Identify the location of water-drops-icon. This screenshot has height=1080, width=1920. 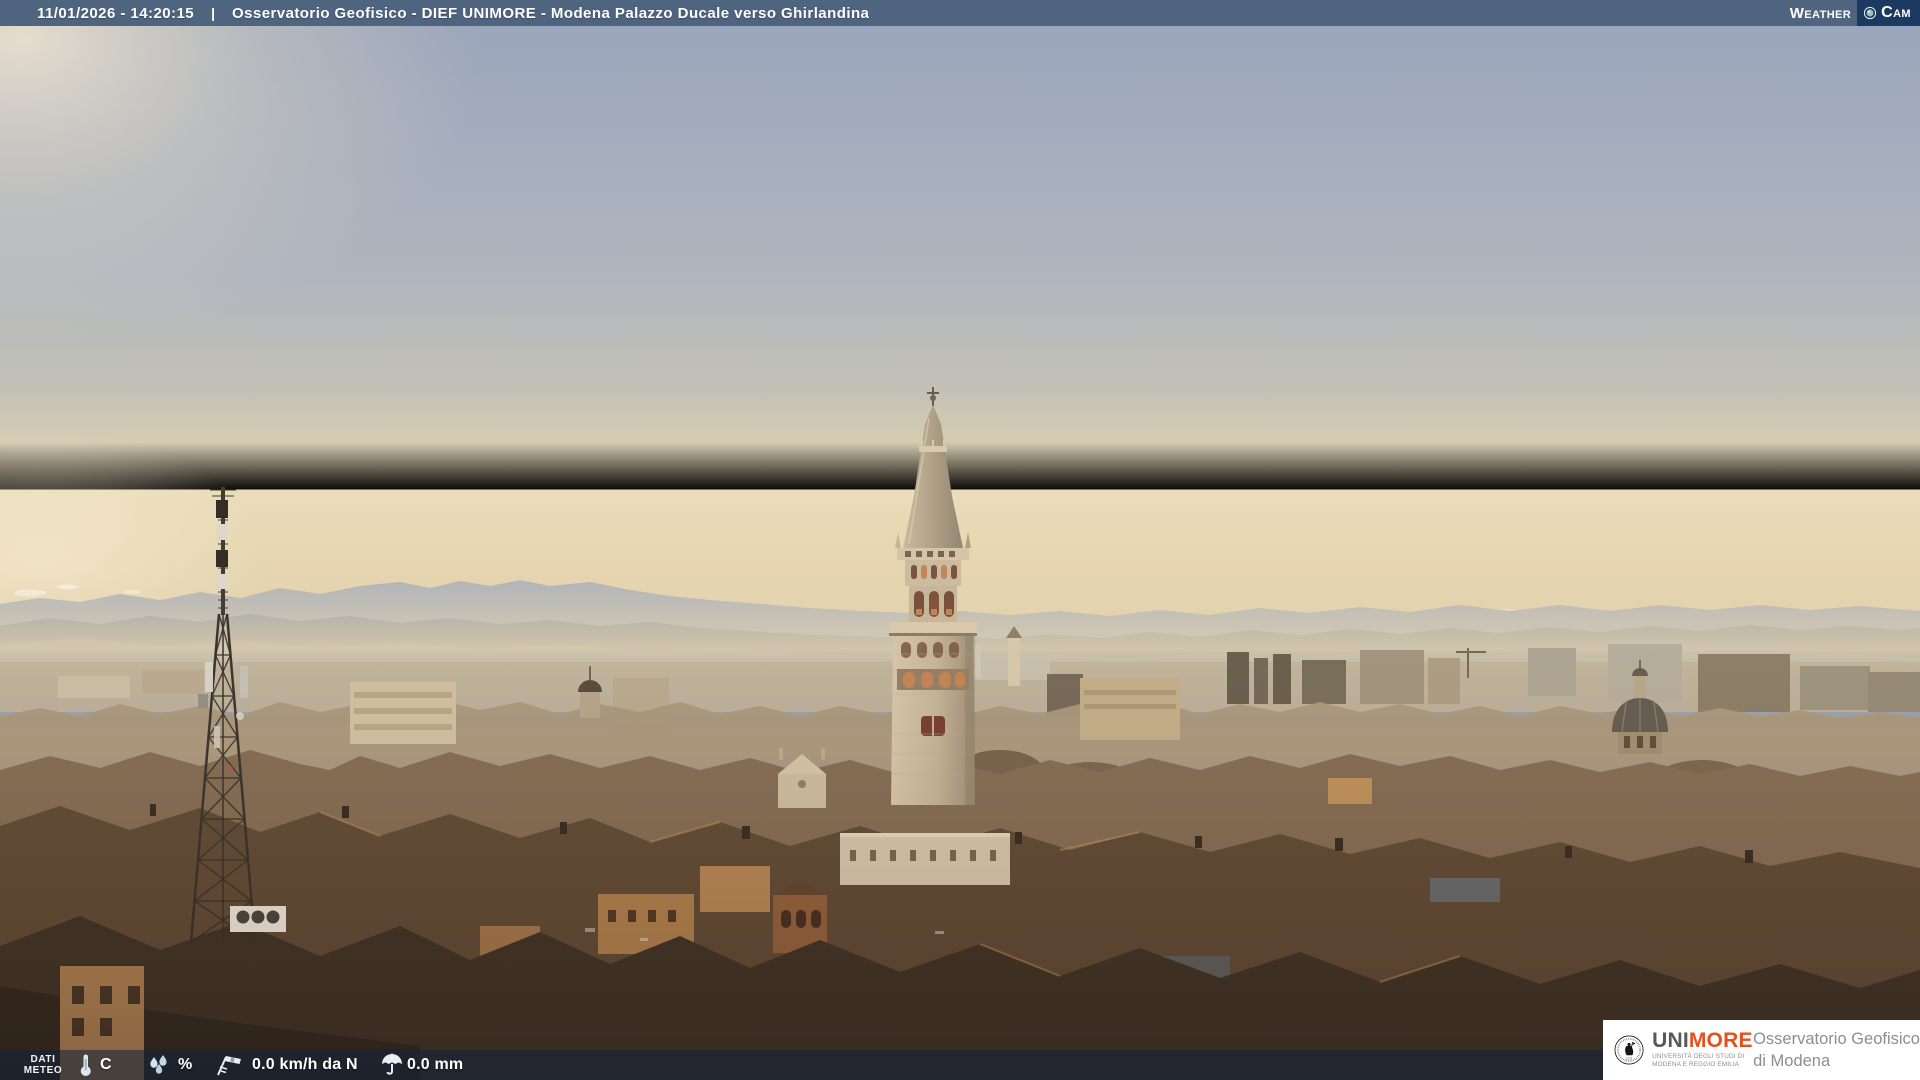
(160, 1065).